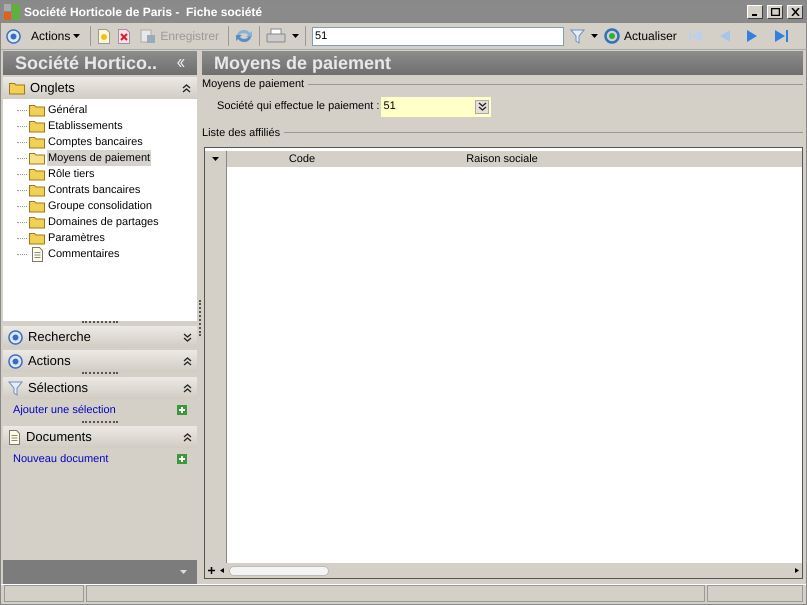 Image resolution: width=807 pixels, height=605 pixels. What do you see at coordinates (100, 337) in the screenshot?
I see `panel-header: Recherche` at bounding box center [100, 337].